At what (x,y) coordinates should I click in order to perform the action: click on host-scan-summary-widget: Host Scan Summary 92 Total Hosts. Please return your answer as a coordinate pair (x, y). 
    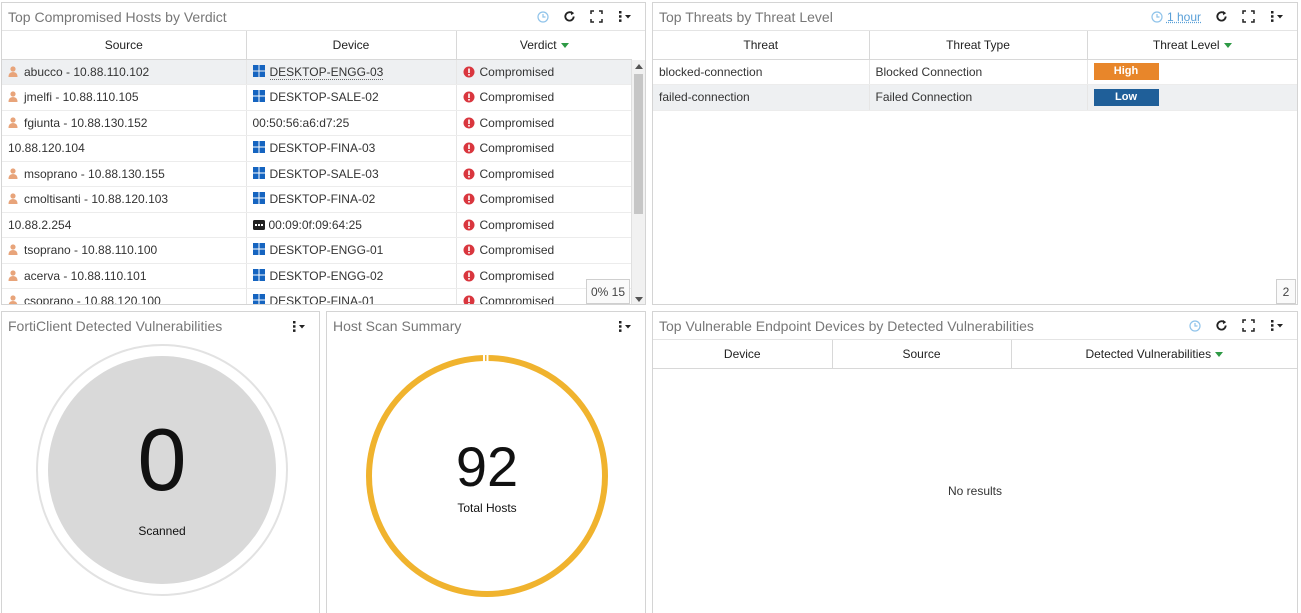
    Looking at the image, I should click on (486, 462).